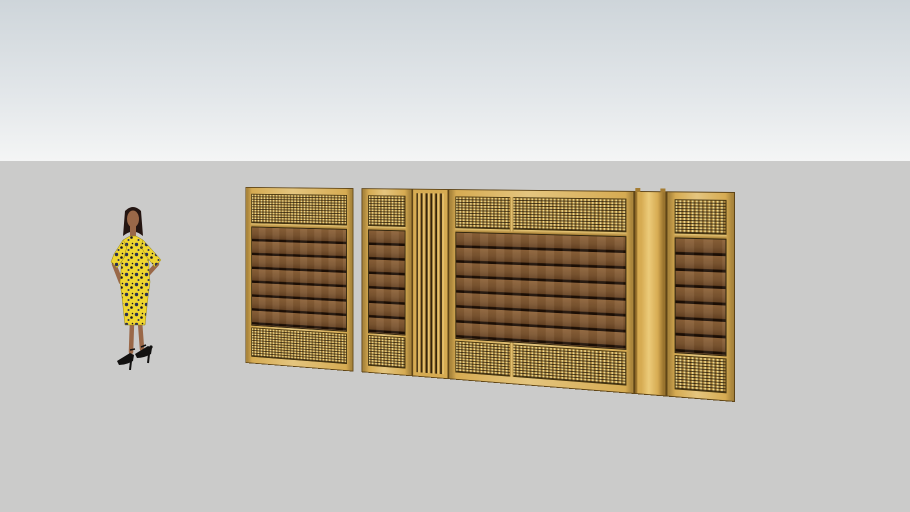  What do you see at coordinates (650, 293) in the screenshot?
I see `fence-post` at bounding box center [650, 293].